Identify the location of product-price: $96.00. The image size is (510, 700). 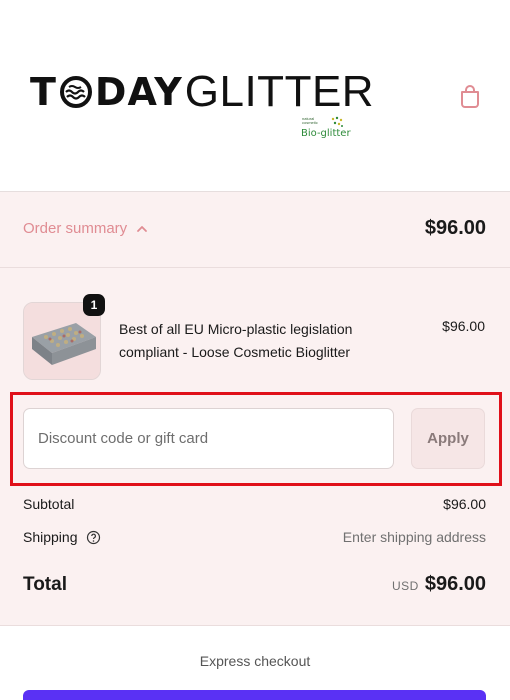
(463, 326).